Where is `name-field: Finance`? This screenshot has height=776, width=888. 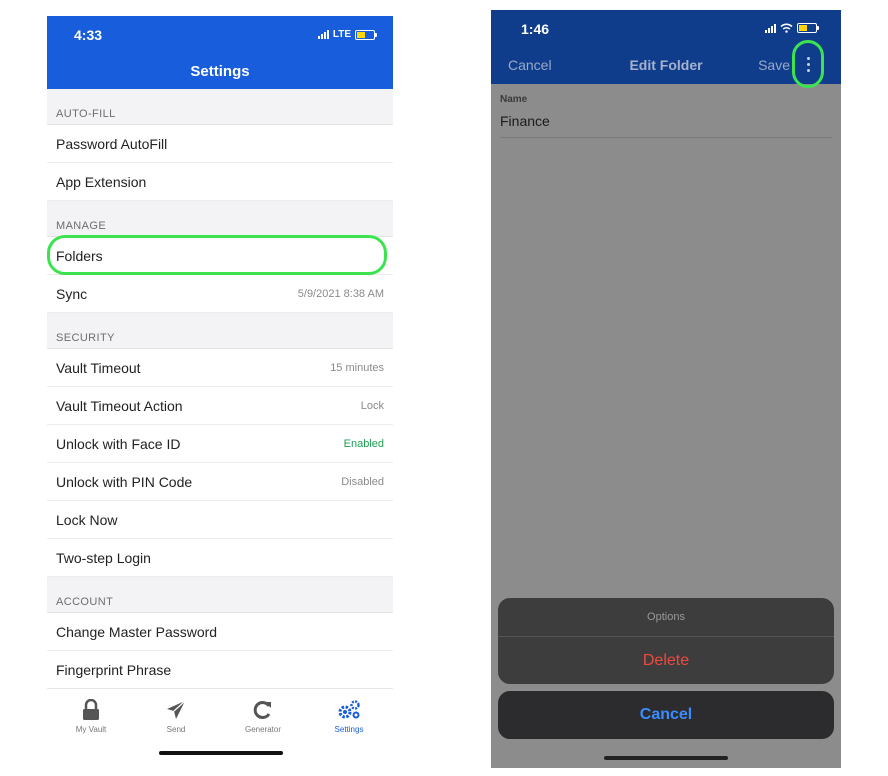 name-field: Finance is located at coordinates (525, 121).